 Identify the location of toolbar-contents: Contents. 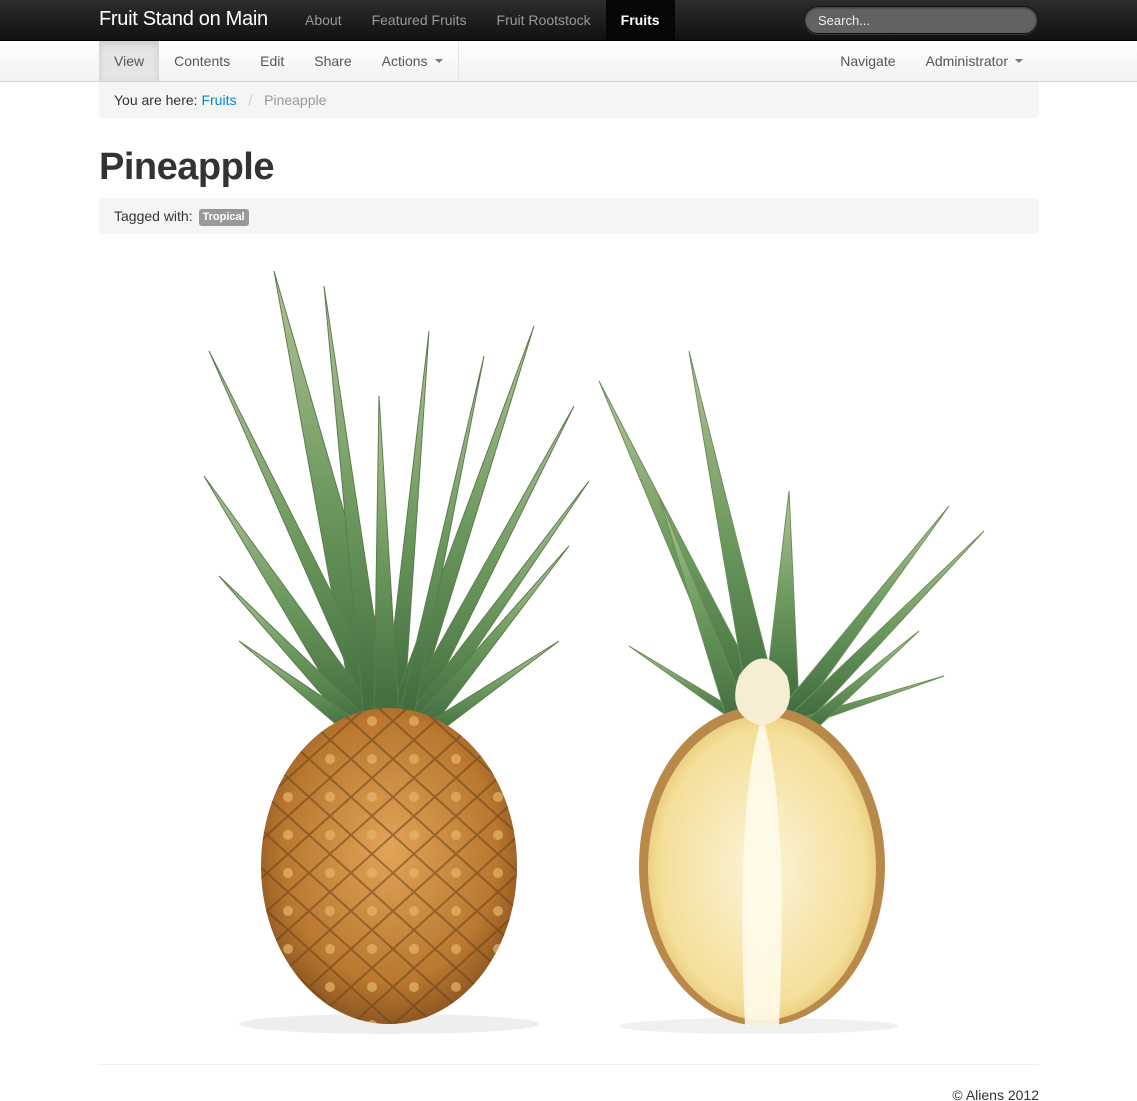
(202, 61).